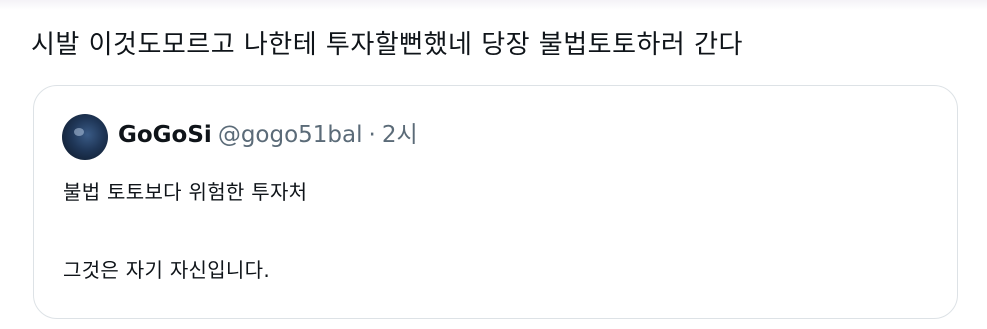  I want to click on quoted-post-text-line: 그것은 자기 자신입니다., so click(166, 270).